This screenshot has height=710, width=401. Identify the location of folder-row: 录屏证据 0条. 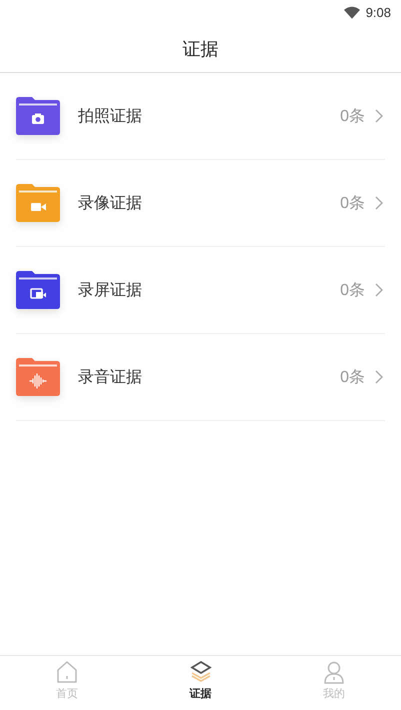
(200, 290).